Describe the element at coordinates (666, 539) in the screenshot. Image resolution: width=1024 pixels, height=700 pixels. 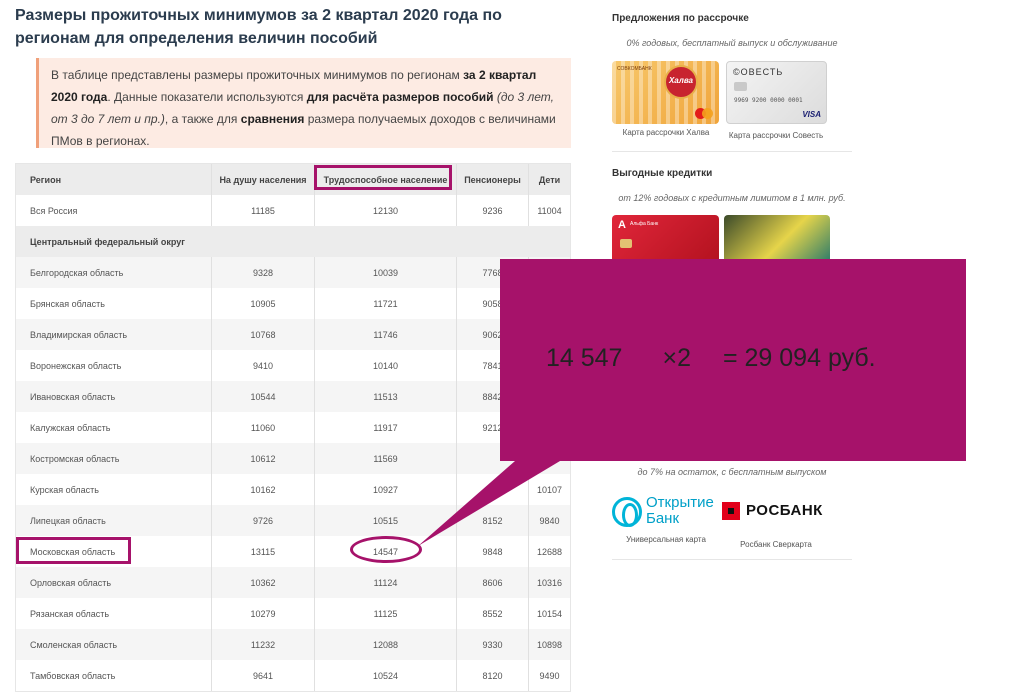
I see `otkritie-caption: Универсальная карта` at that location.